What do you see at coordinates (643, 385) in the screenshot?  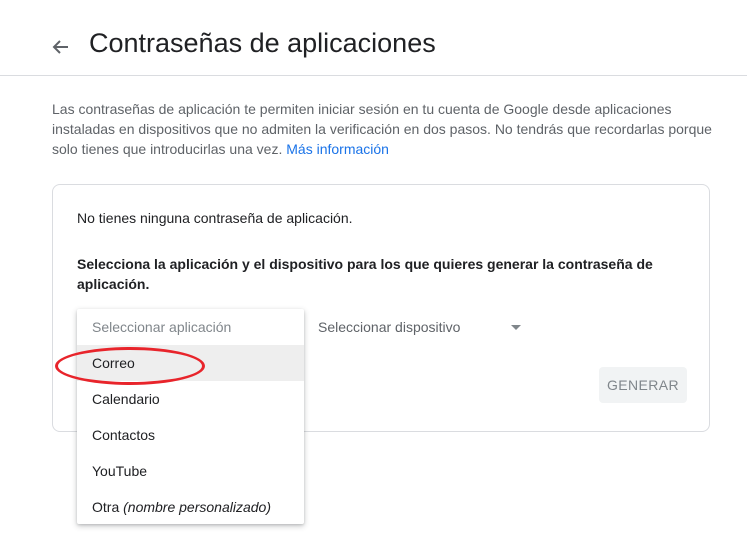 I see `generate-button: GENERAR` at bounding box center [643, 385].